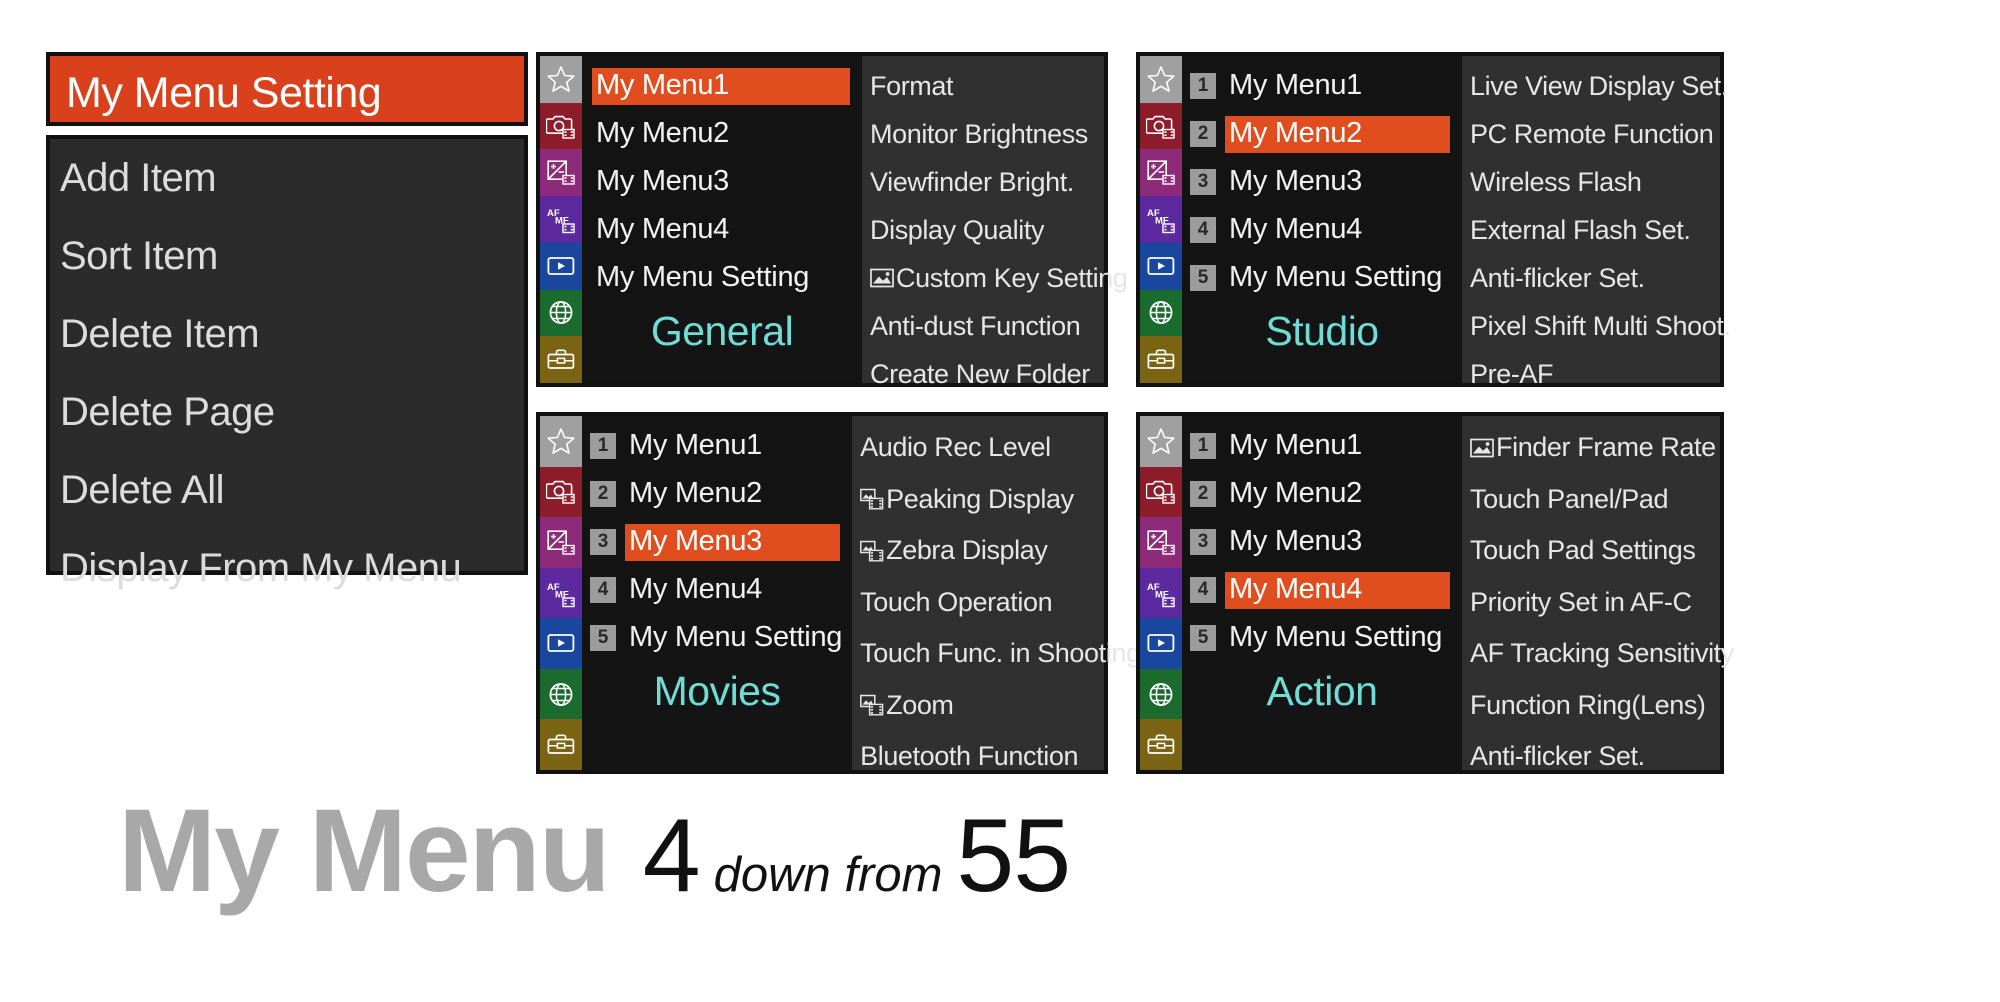 The height and width of the screenshot is (1002, 2000). I want to click on page-number-badge: 2, so click(603, 494).